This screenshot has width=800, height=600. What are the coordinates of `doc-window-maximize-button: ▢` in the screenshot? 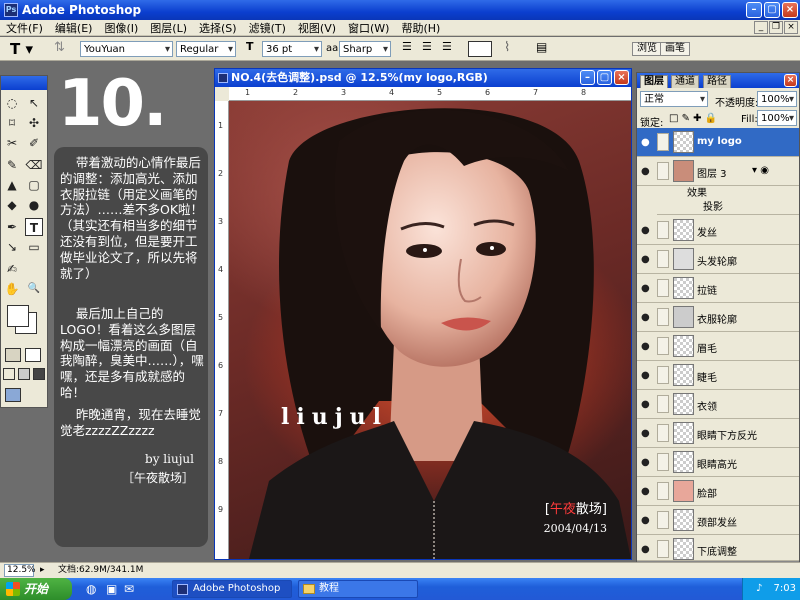 It's located at (604, 77).